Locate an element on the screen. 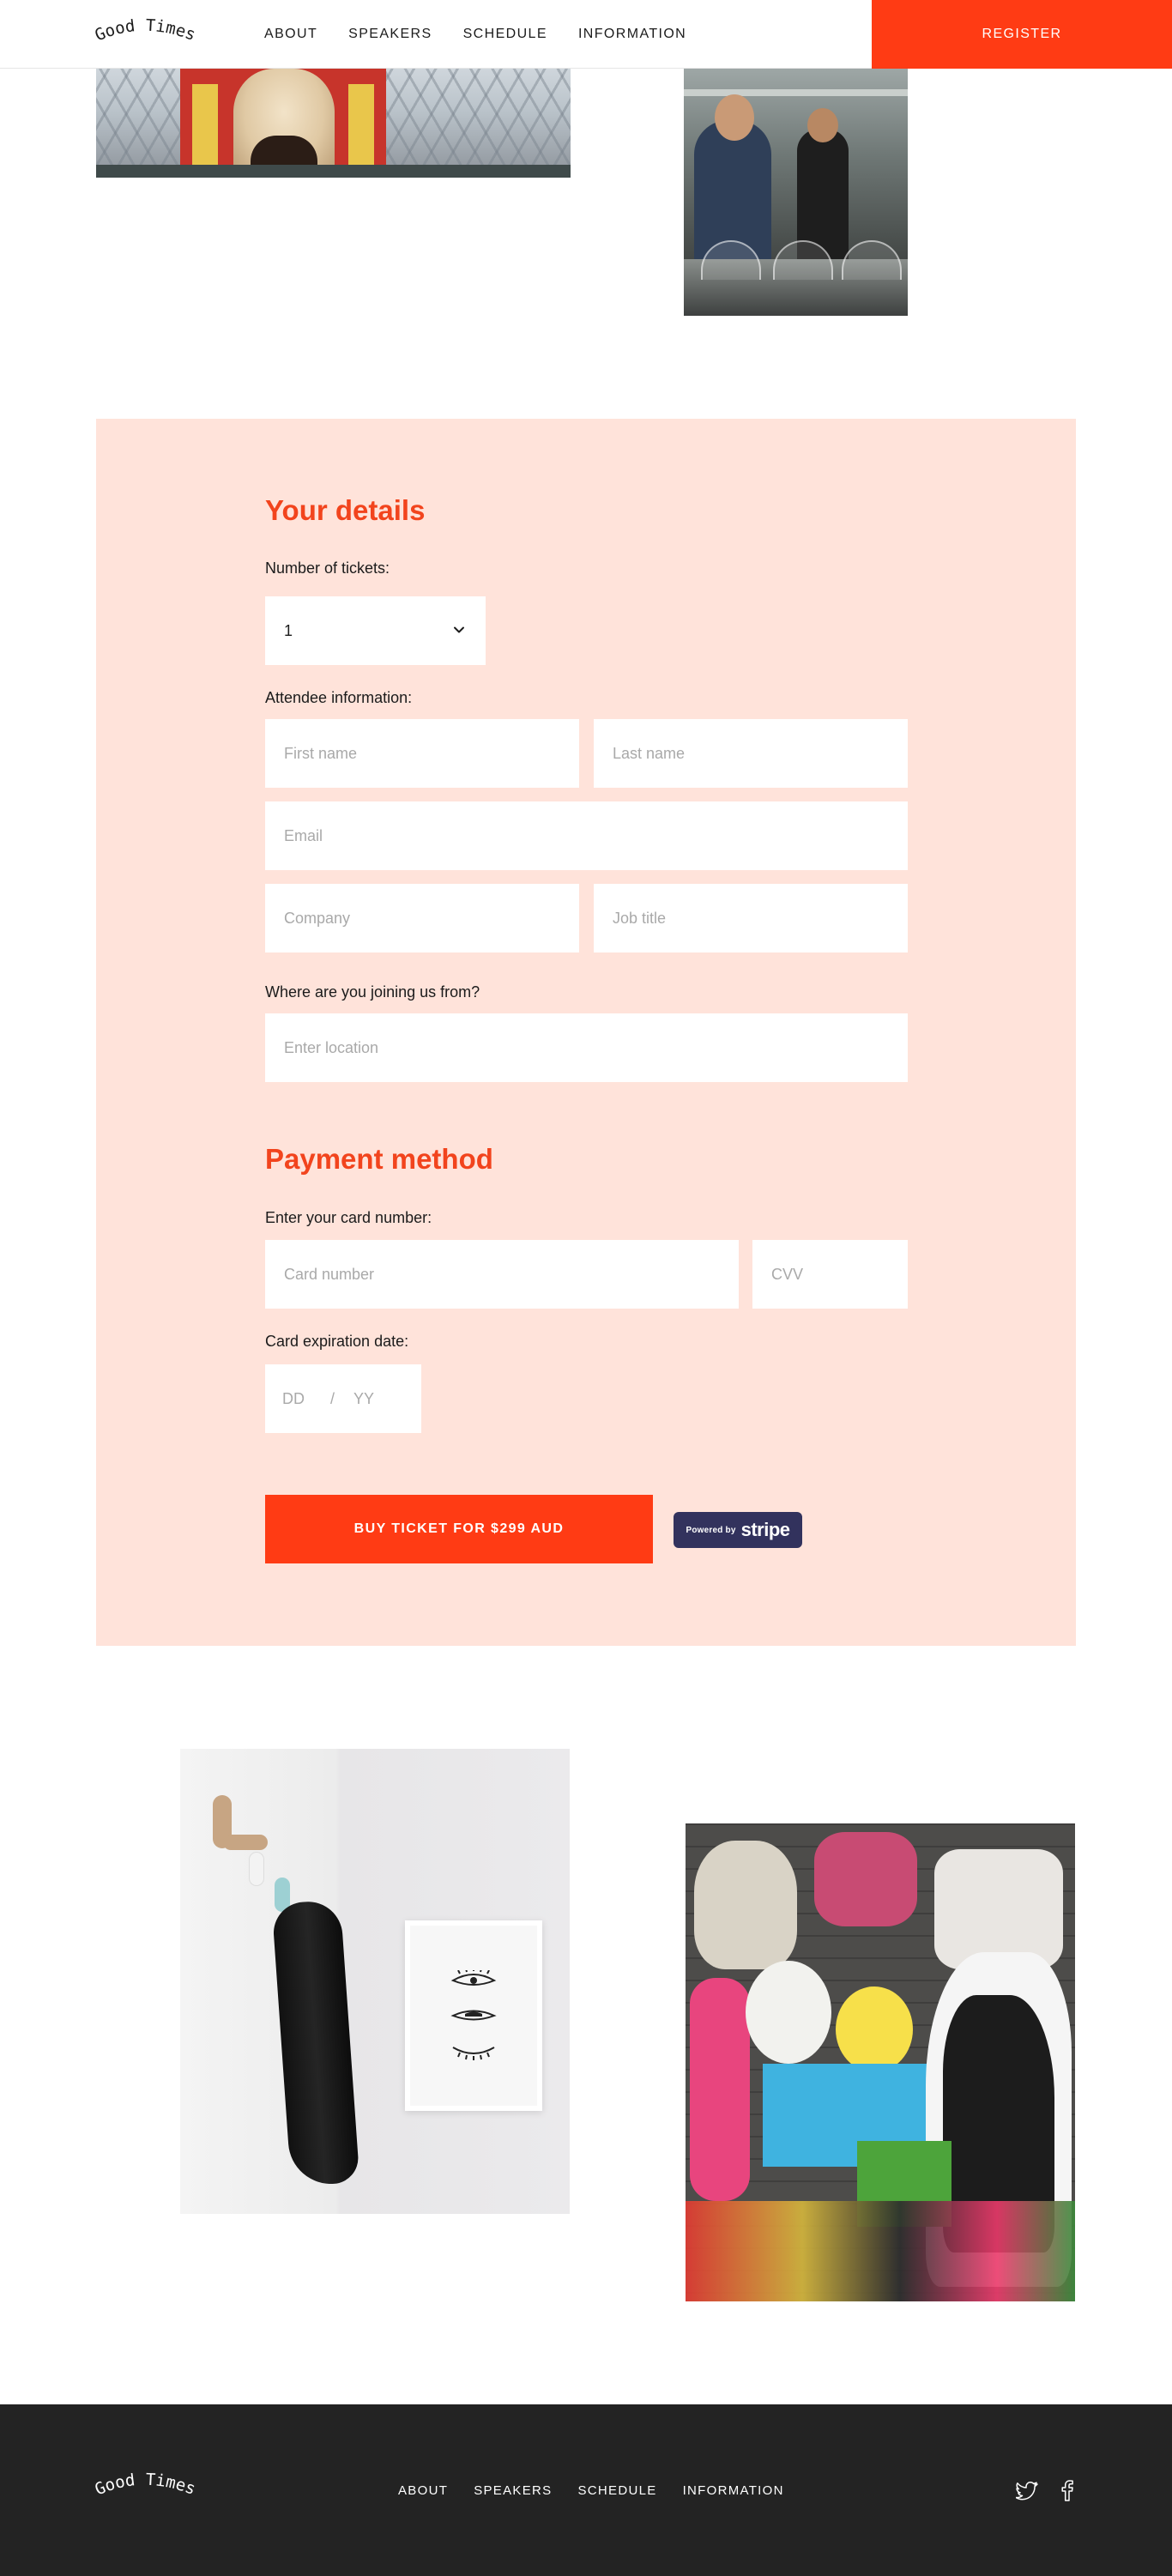 The height and width of the screenshot is (2576, 1172). twitter-icon is located at coordinates (1028, 2490).